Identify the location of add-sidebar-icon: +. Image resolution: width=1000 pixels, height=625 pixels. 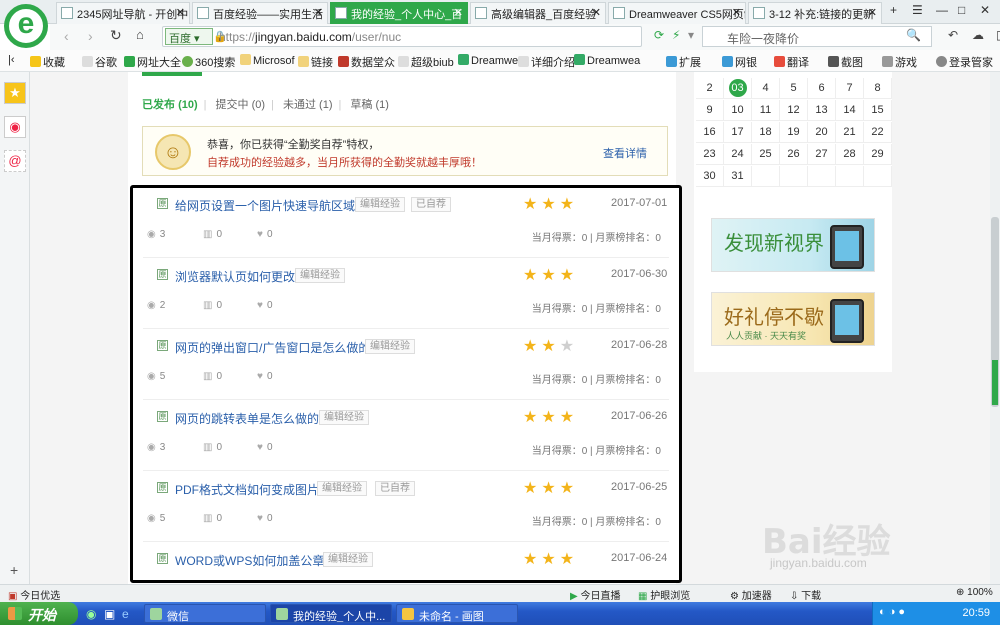
(14, 570).